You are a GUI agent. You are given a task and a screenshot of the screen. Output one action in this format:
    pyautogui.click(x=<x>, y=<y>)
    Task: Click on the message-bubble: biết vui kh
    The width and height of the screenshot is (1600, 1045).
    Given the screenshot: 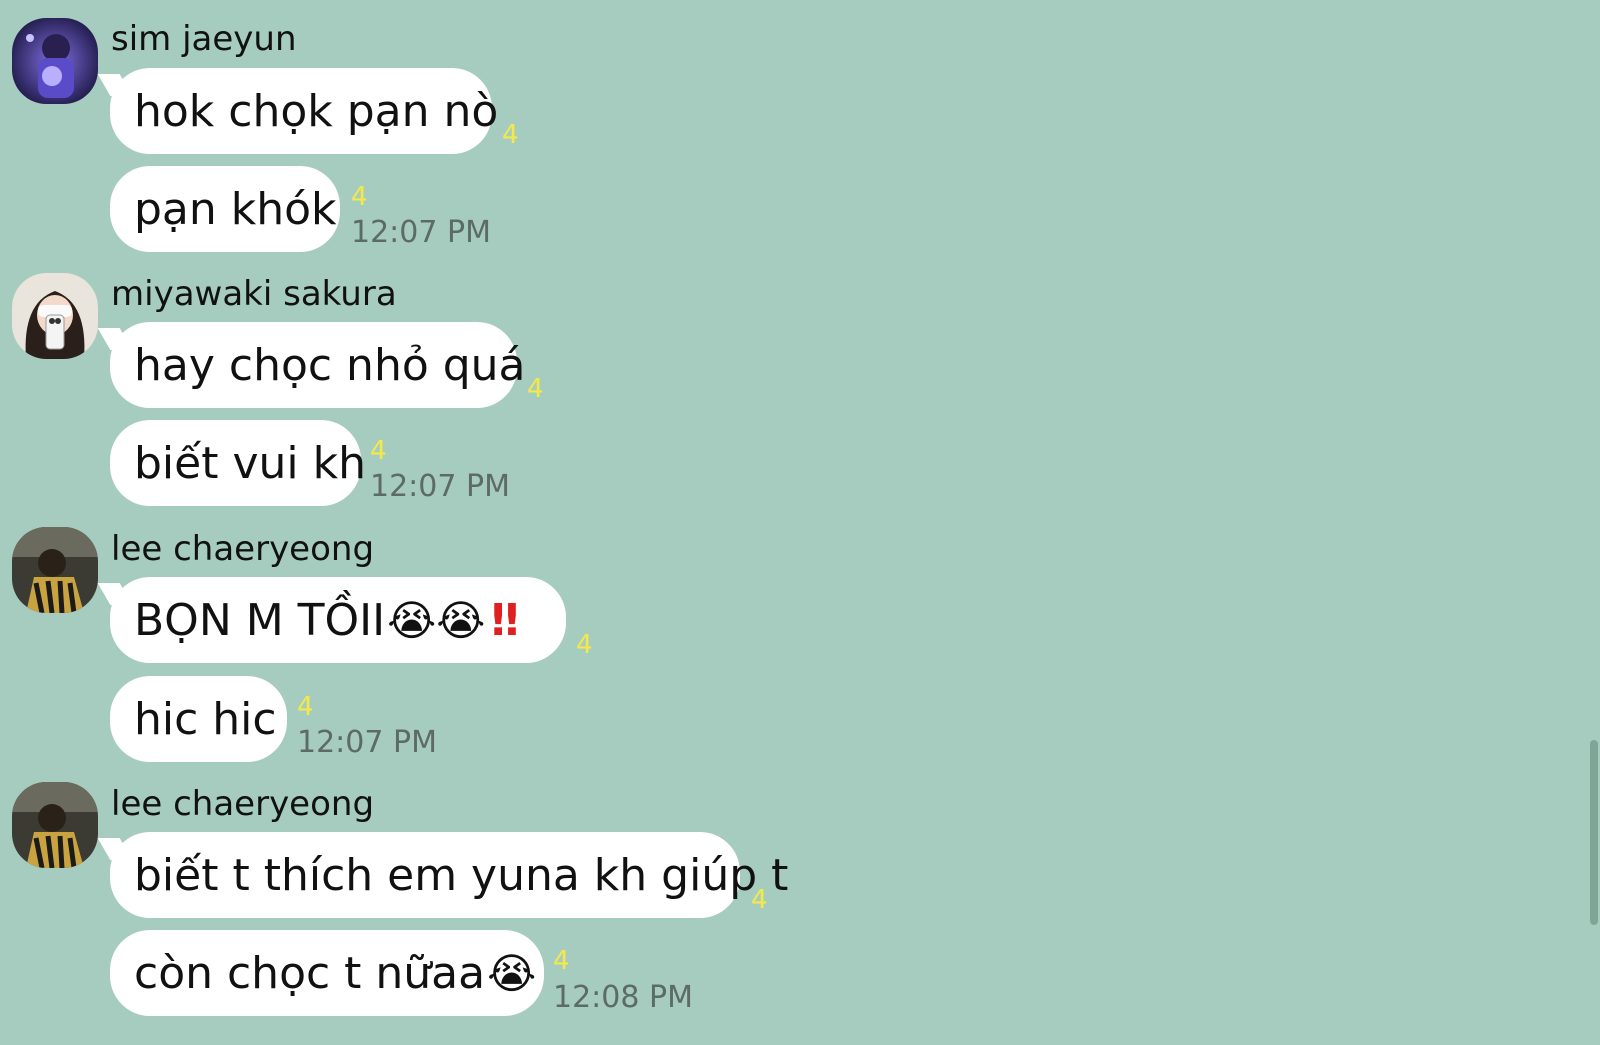 What is the action you would take?
    pyautogui.click(x=238, y=463)
    